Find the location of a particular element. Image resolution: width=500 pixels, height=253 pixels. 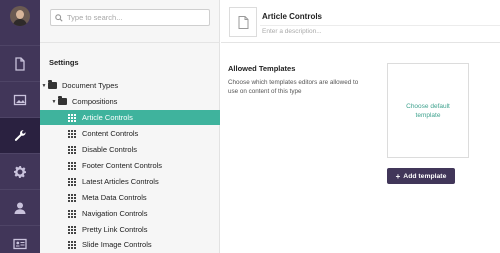

section-developer is located at coordinates (20, 171).